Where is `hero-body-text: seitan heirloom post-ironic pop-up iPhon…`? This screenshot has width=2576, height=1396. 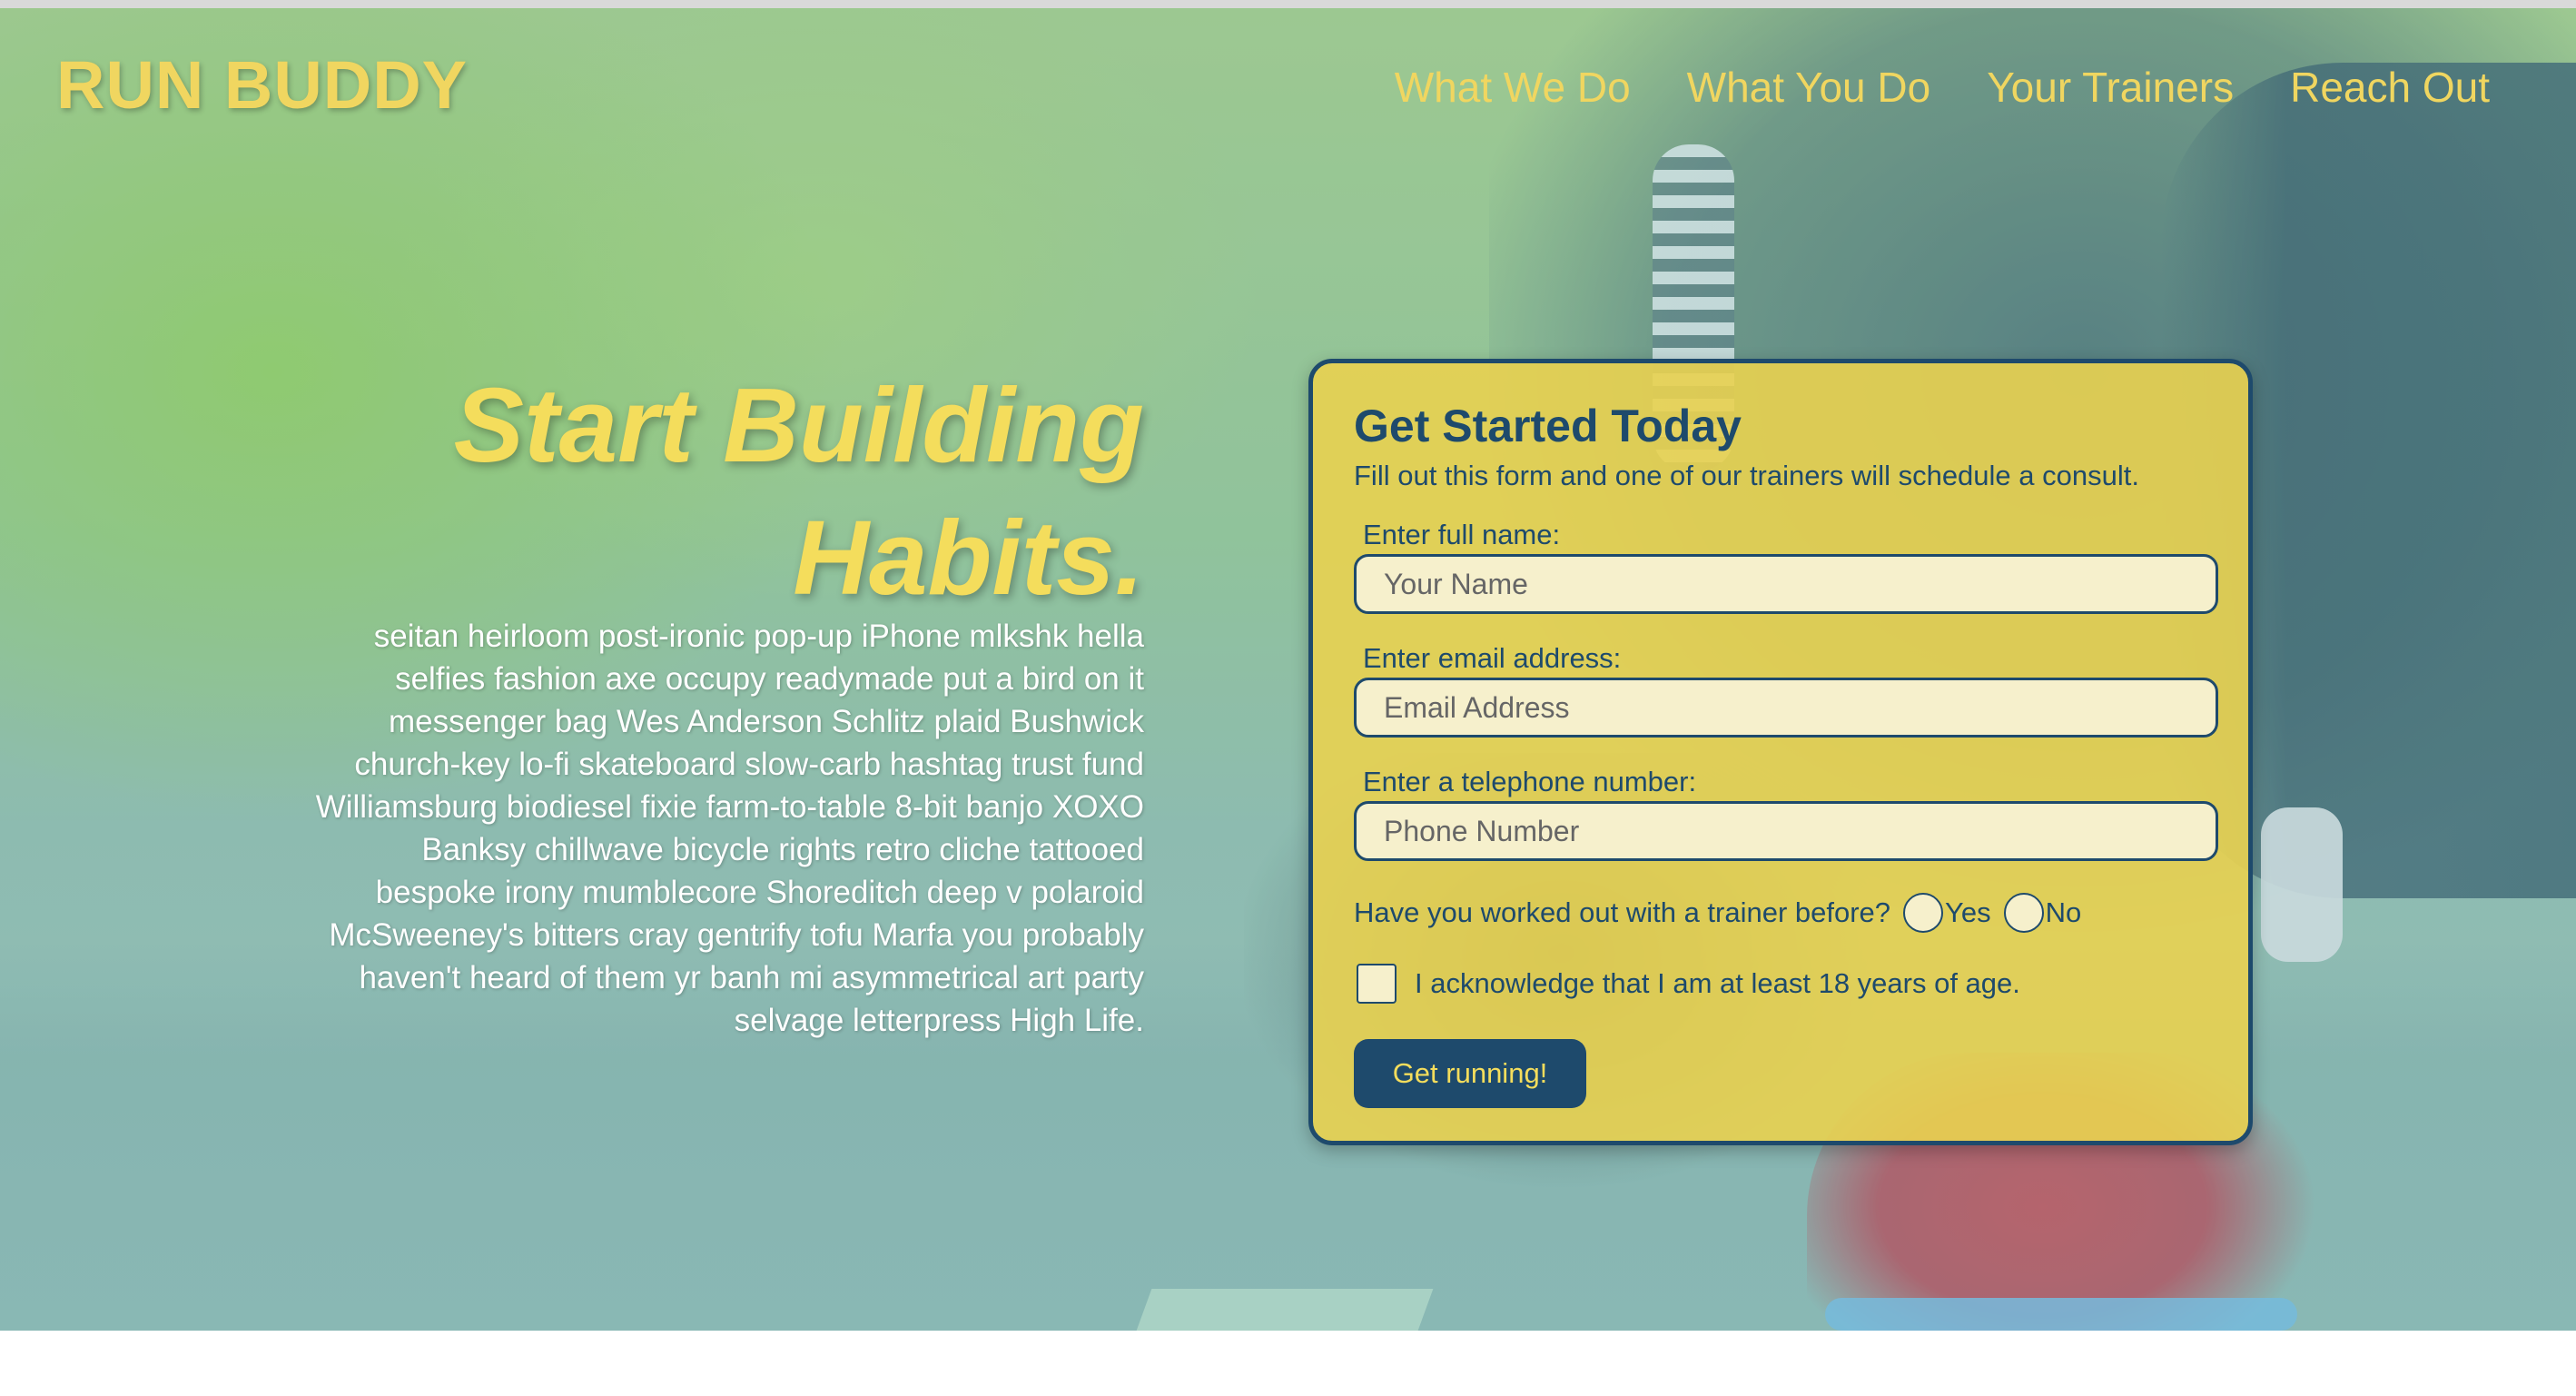 hero-body-text: seitan heirloom post-ironic pop-up iPhon… is located at coordinates (729, 828).